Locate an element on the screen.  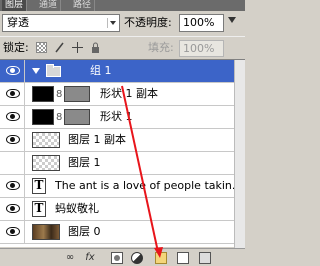
layer-name: 形状 1 副本 is located at coordinates (129, 93).